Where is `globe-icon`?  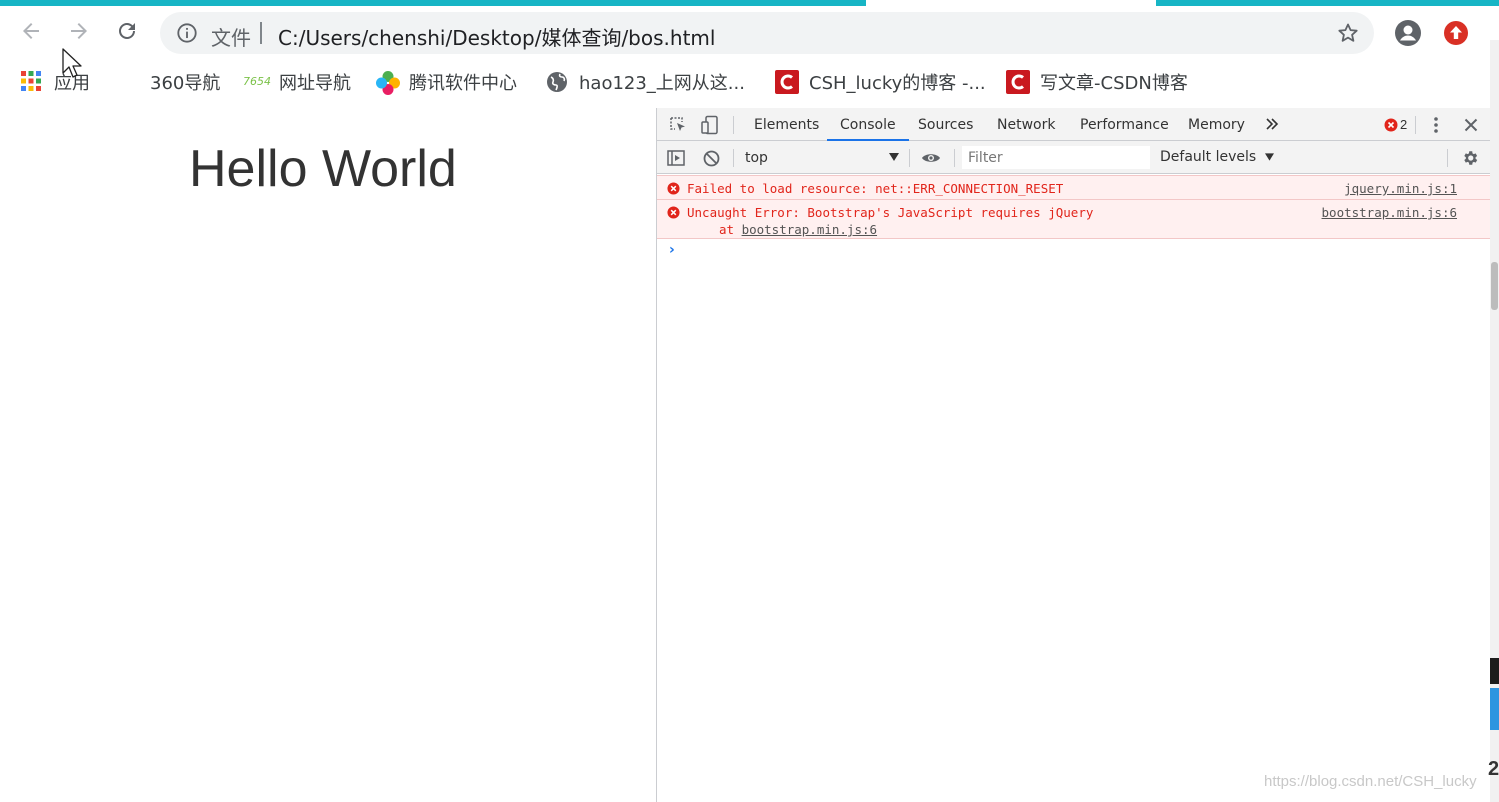 globe-icon is located at coordinates (557, 82).